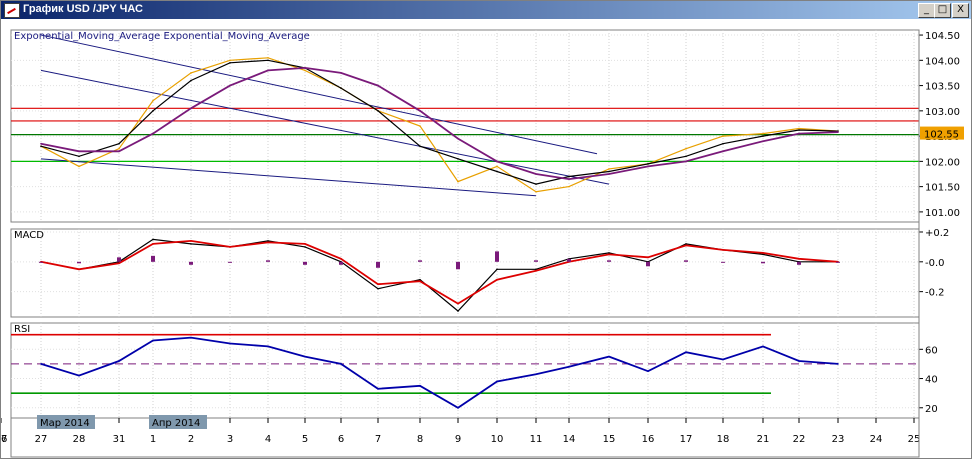 The height and width of the screenshot is (459, 972). I want to click on x-tick-label: 5, so click(305, 439).